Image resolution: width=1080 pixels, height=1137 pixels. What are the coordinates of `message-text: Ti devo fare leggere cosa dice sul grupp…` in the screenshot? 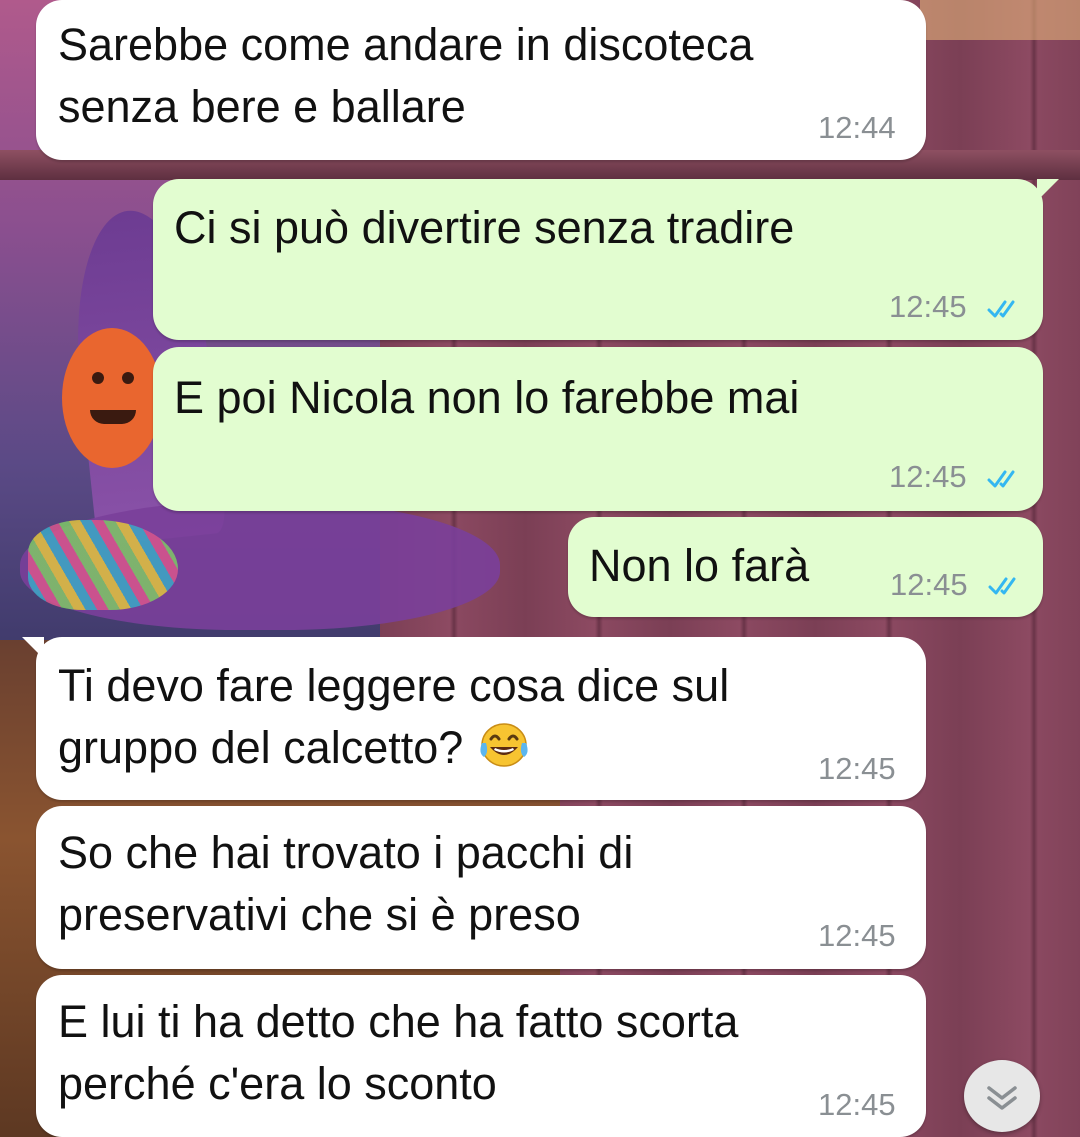 It's located at (394, 716).